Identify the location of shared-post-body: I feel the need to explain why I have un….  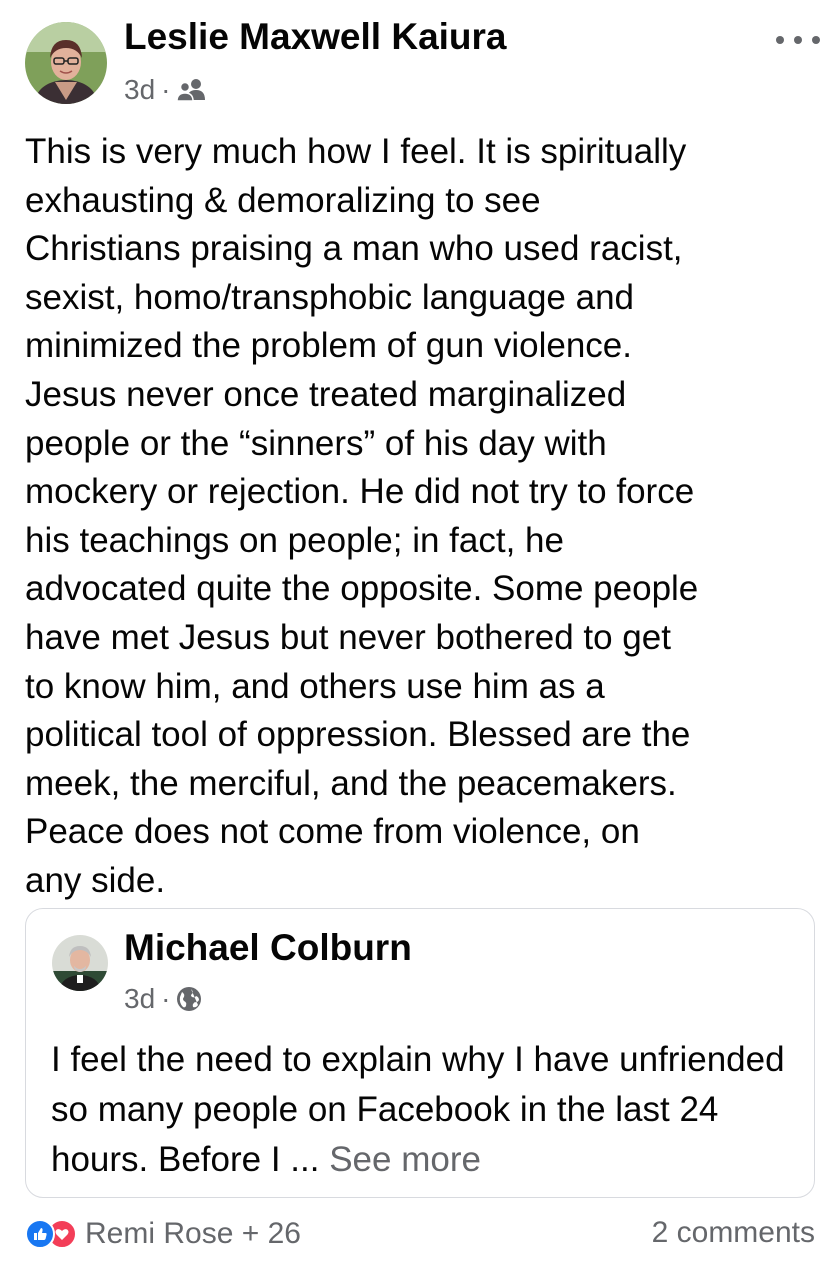
(426, 1110).